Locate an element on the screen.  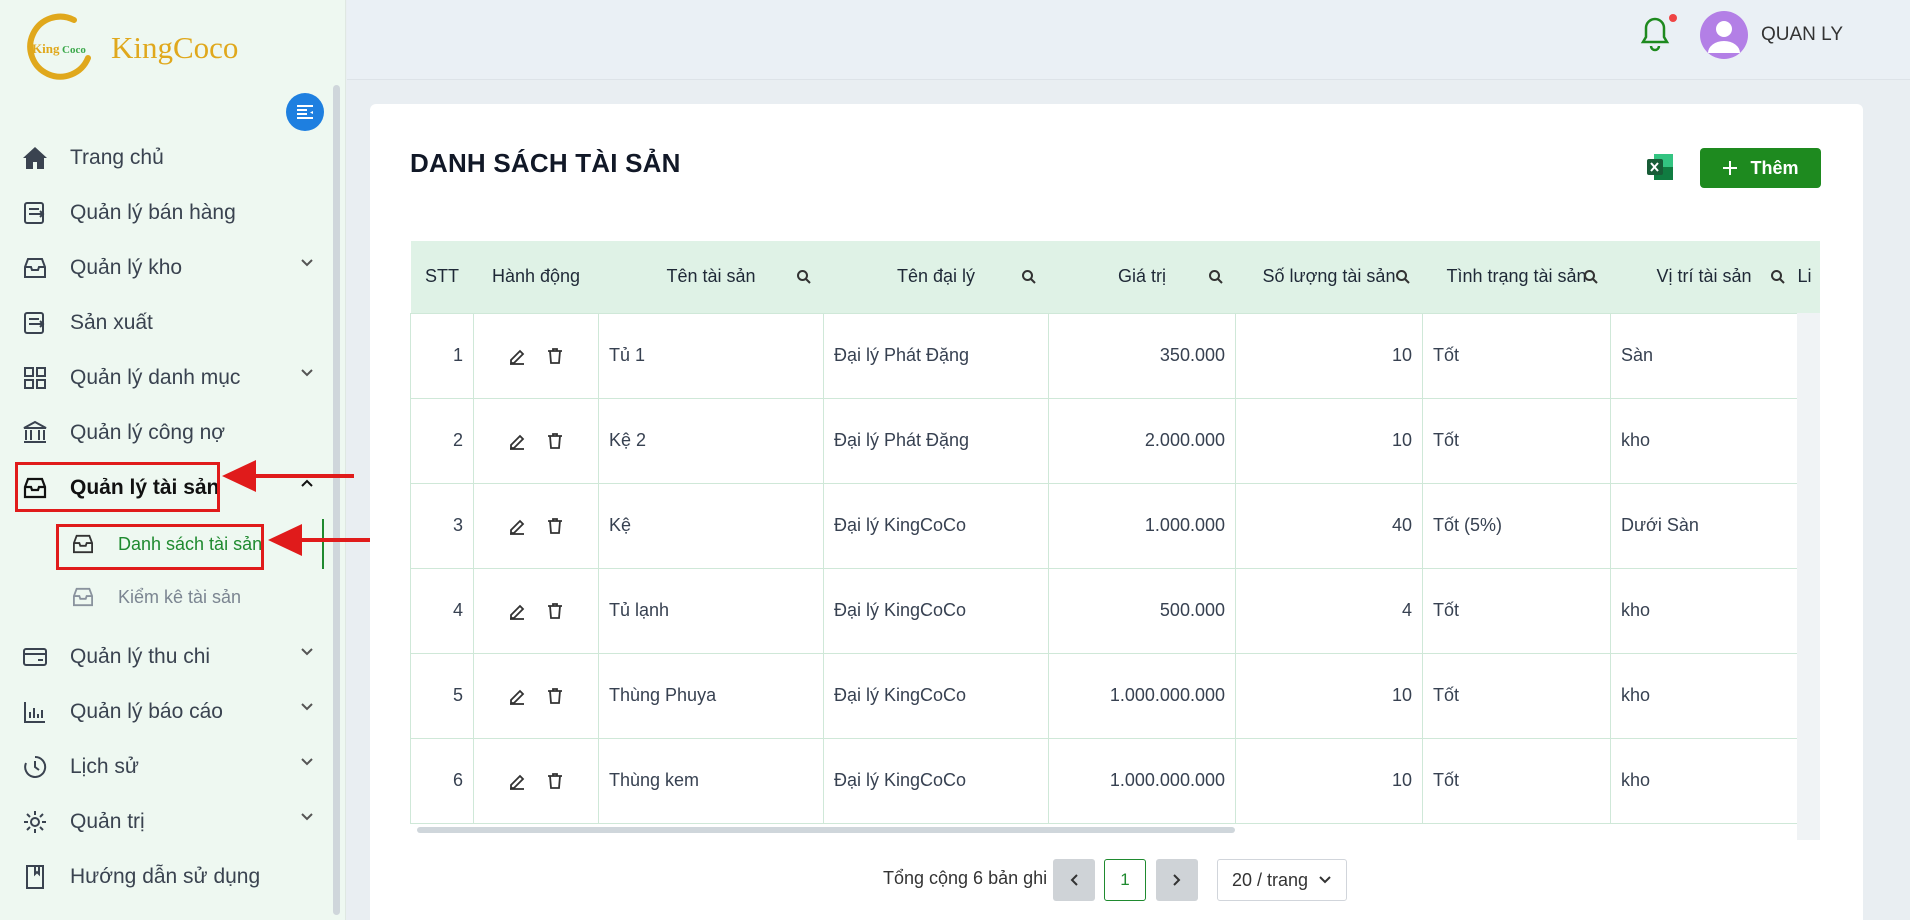
grid-icon is located at coordinates (35, 378).